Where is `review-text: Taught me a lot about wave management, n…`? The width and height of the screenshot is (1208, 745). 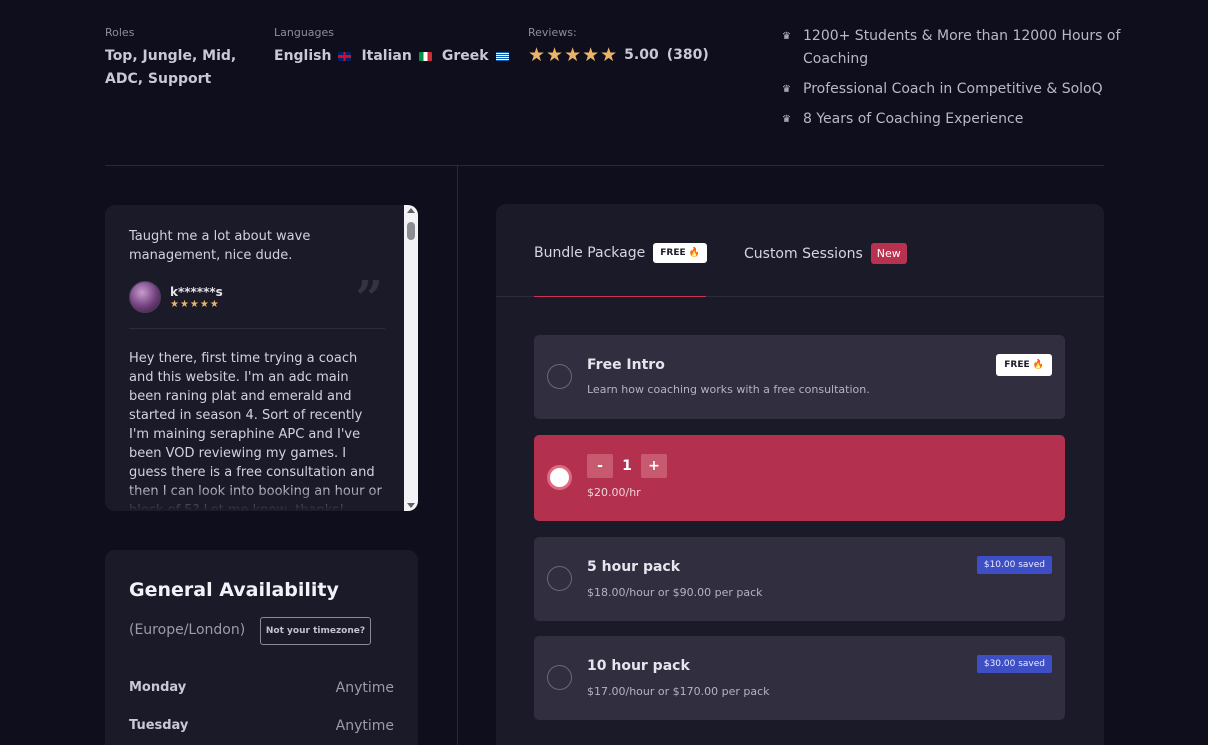 review-text: Taught me a lot about wave management, n… is located at coordinates (220, 246).